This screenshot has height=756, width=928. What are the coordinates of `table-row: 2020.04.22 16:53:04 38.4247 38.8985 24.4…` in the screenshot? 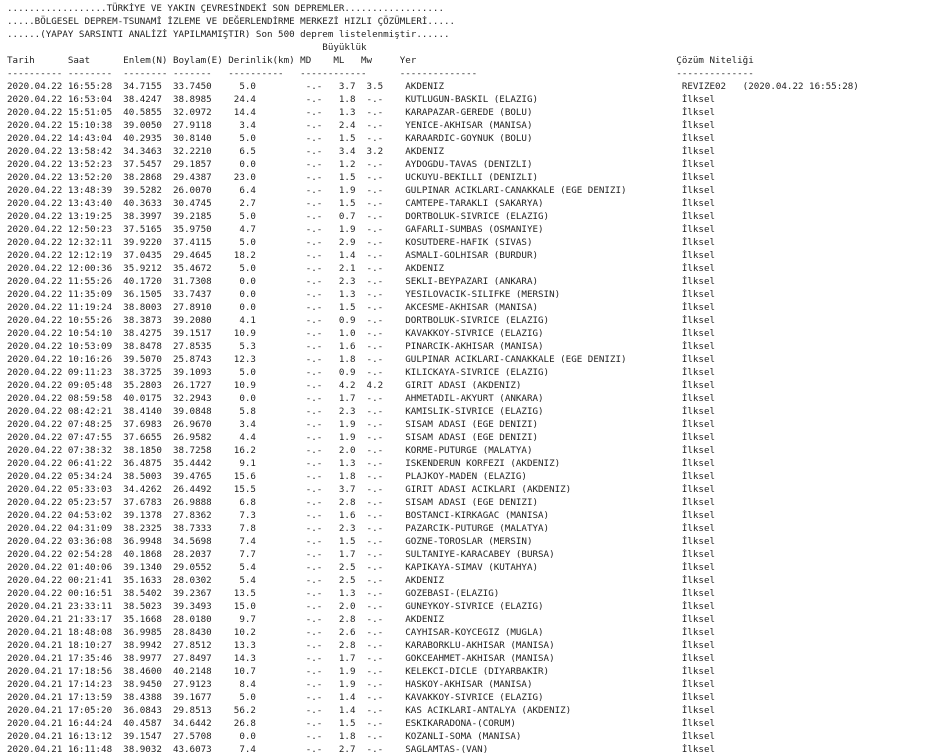 It's located at (361, 99).